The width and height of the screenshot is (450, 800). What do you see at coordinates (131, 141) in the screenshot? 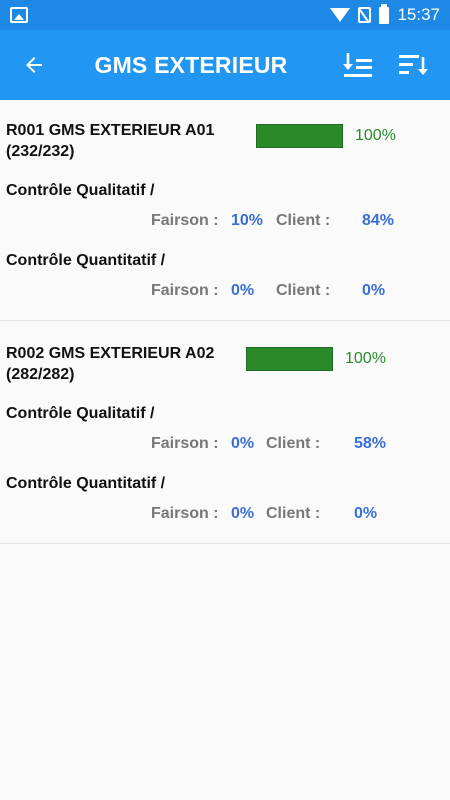
I see `item-title: R001 GMS EXTERIEUR A01 (232/232)` at bounding box center [131, 141].